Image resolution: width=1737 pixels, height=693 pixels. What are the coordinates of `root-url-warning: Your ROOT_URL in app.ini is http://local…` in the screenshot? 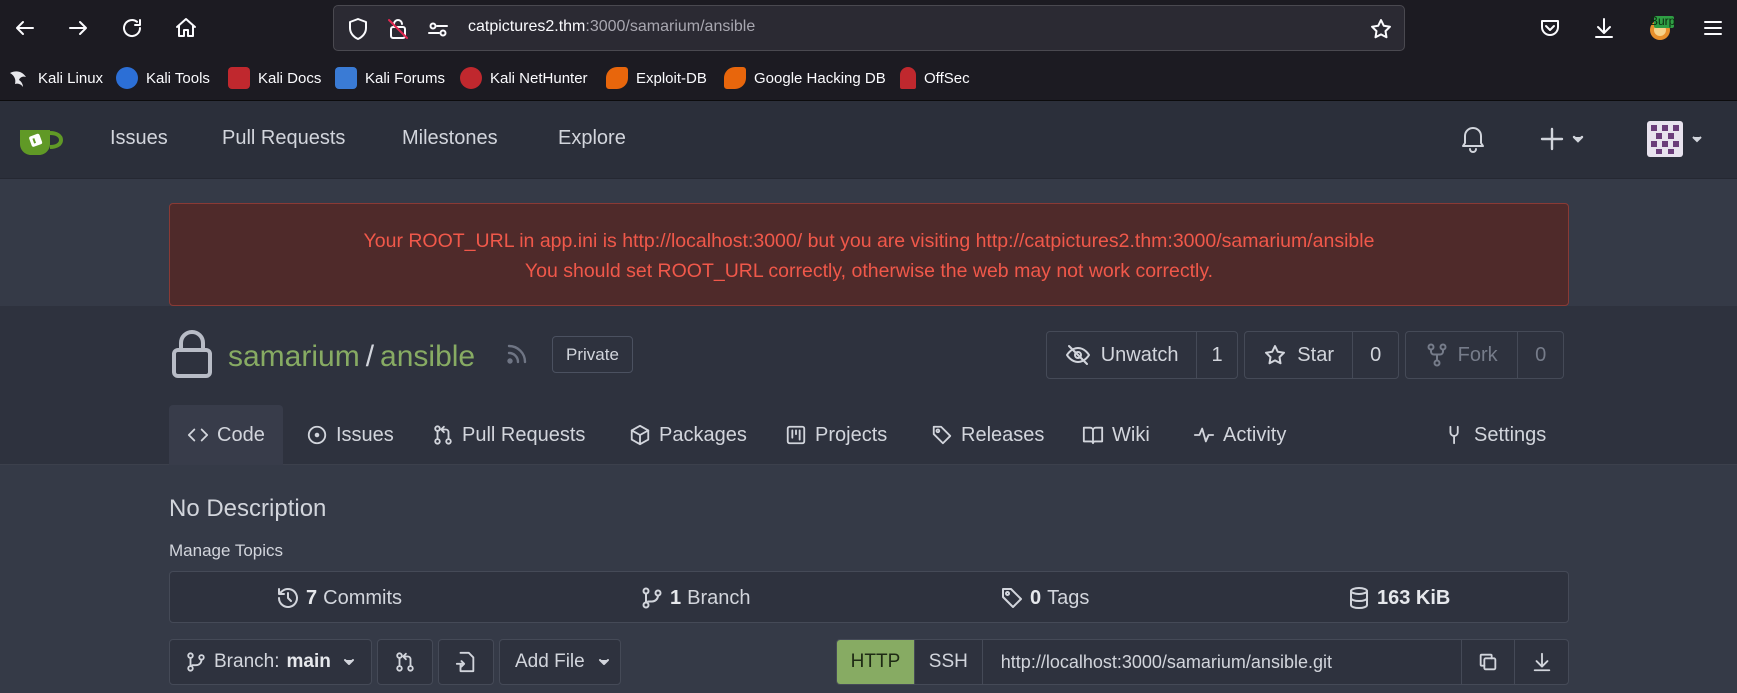 It's located at (869, 254).